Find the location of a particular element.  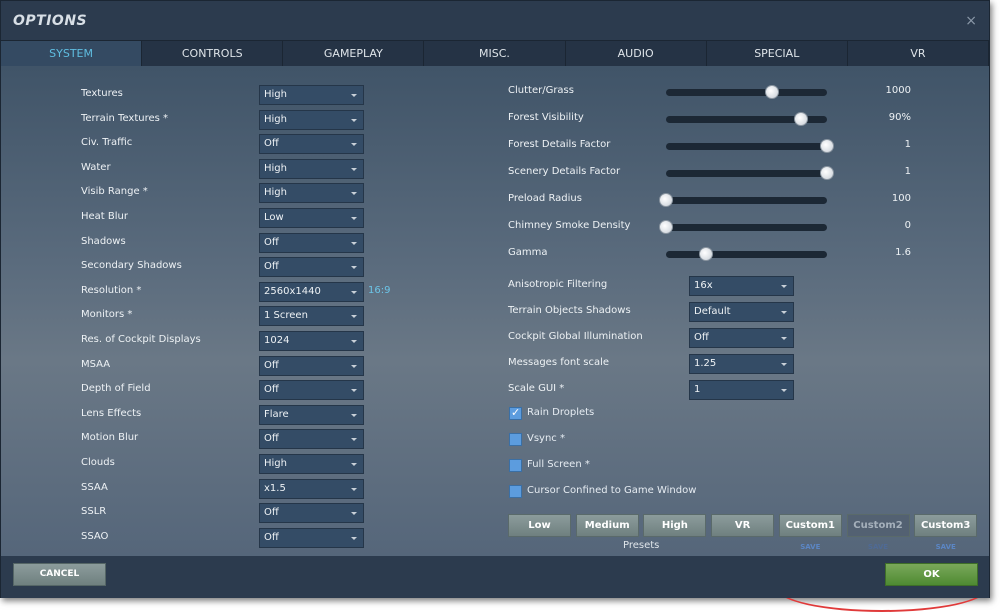

preset-button-high: High is located at coordinates (675, 525).